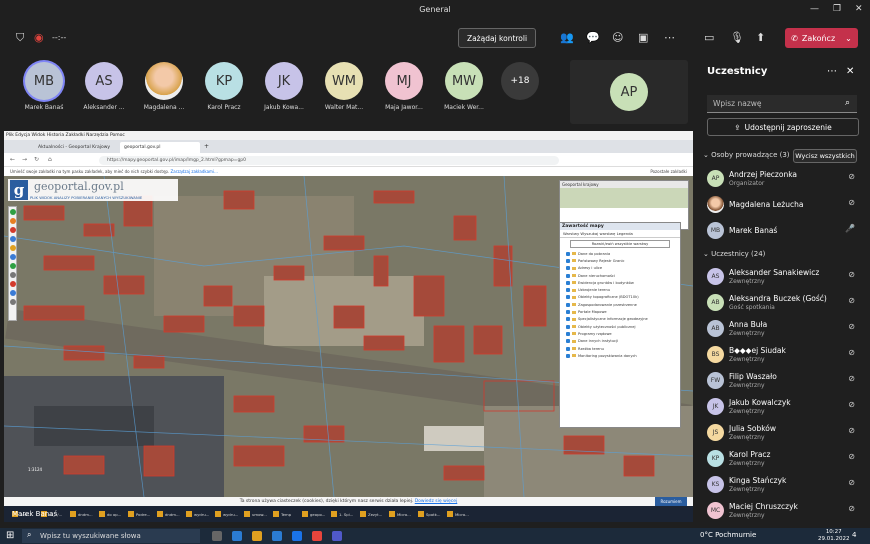  Describe the element at coordinates (787, 485) in the screenshot. I see `participant-row: KS Kinga Stańczyk Zewnętrzny ⊘` at that location.